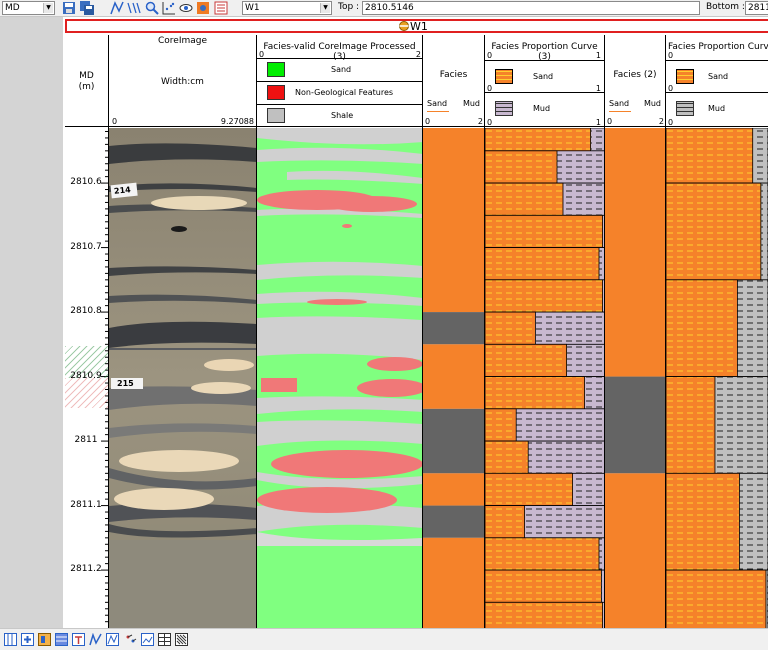 This screenshot has width=768, height=650. What do you see at coordinates (169, 8) in the screenshot?
I see `crossplot-icon` at bounding box center [169, 8].